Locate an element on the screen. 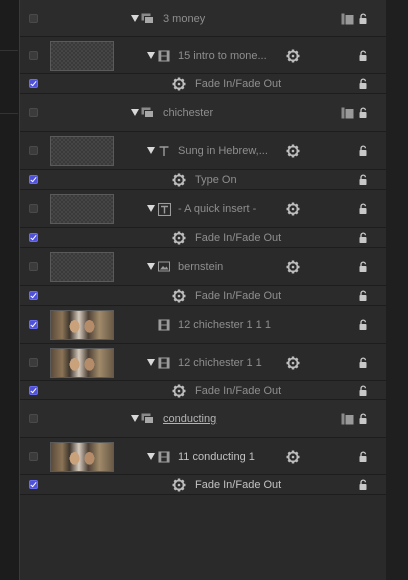  layer-row: - A quick insert - is located at coordinates (203, 209).